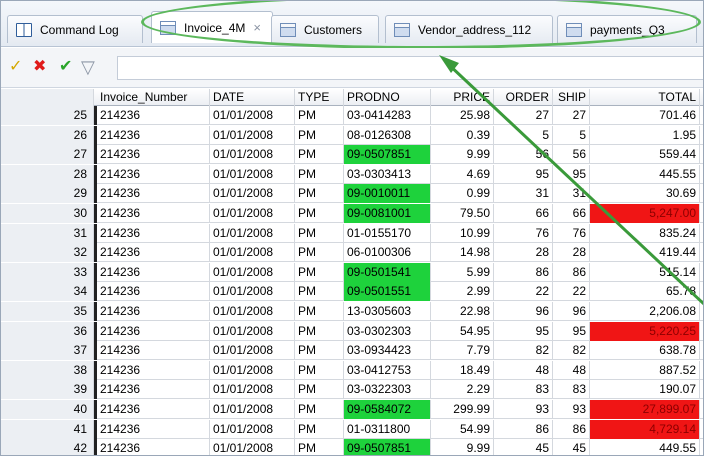 This screenshot has height=456, width=704. I want to click on order-cell: 27, so click(523, 115).